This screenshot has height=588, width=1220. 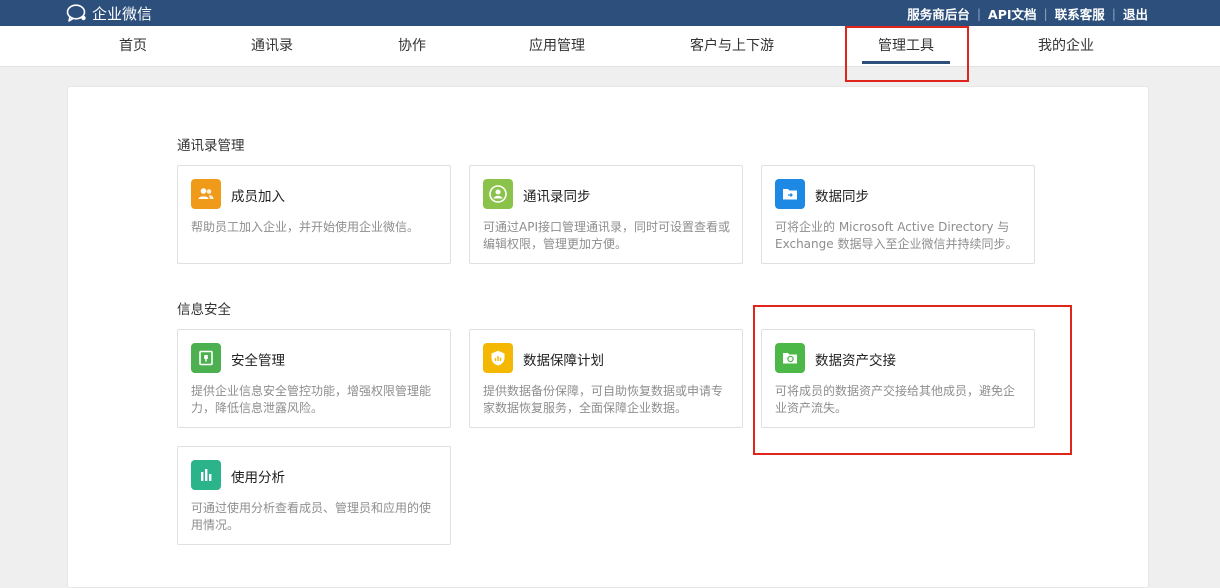 I want to click on top-bar: 企业微信 服务商后台 | API文档 | 联系客服 | 退出, so click(x=610, y=13).